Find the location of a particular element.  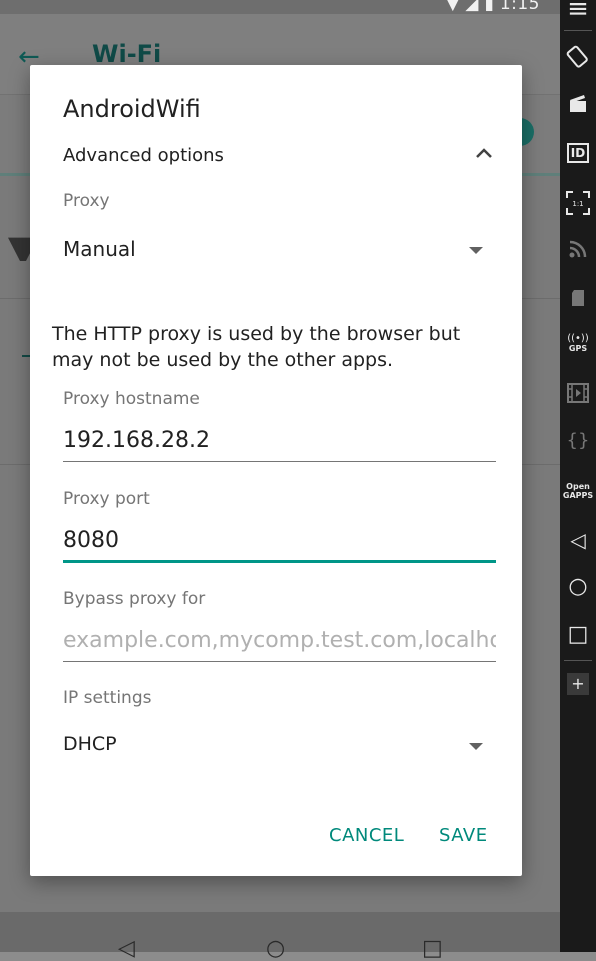

gps-label: GPS is located at coordinates (578, 348).